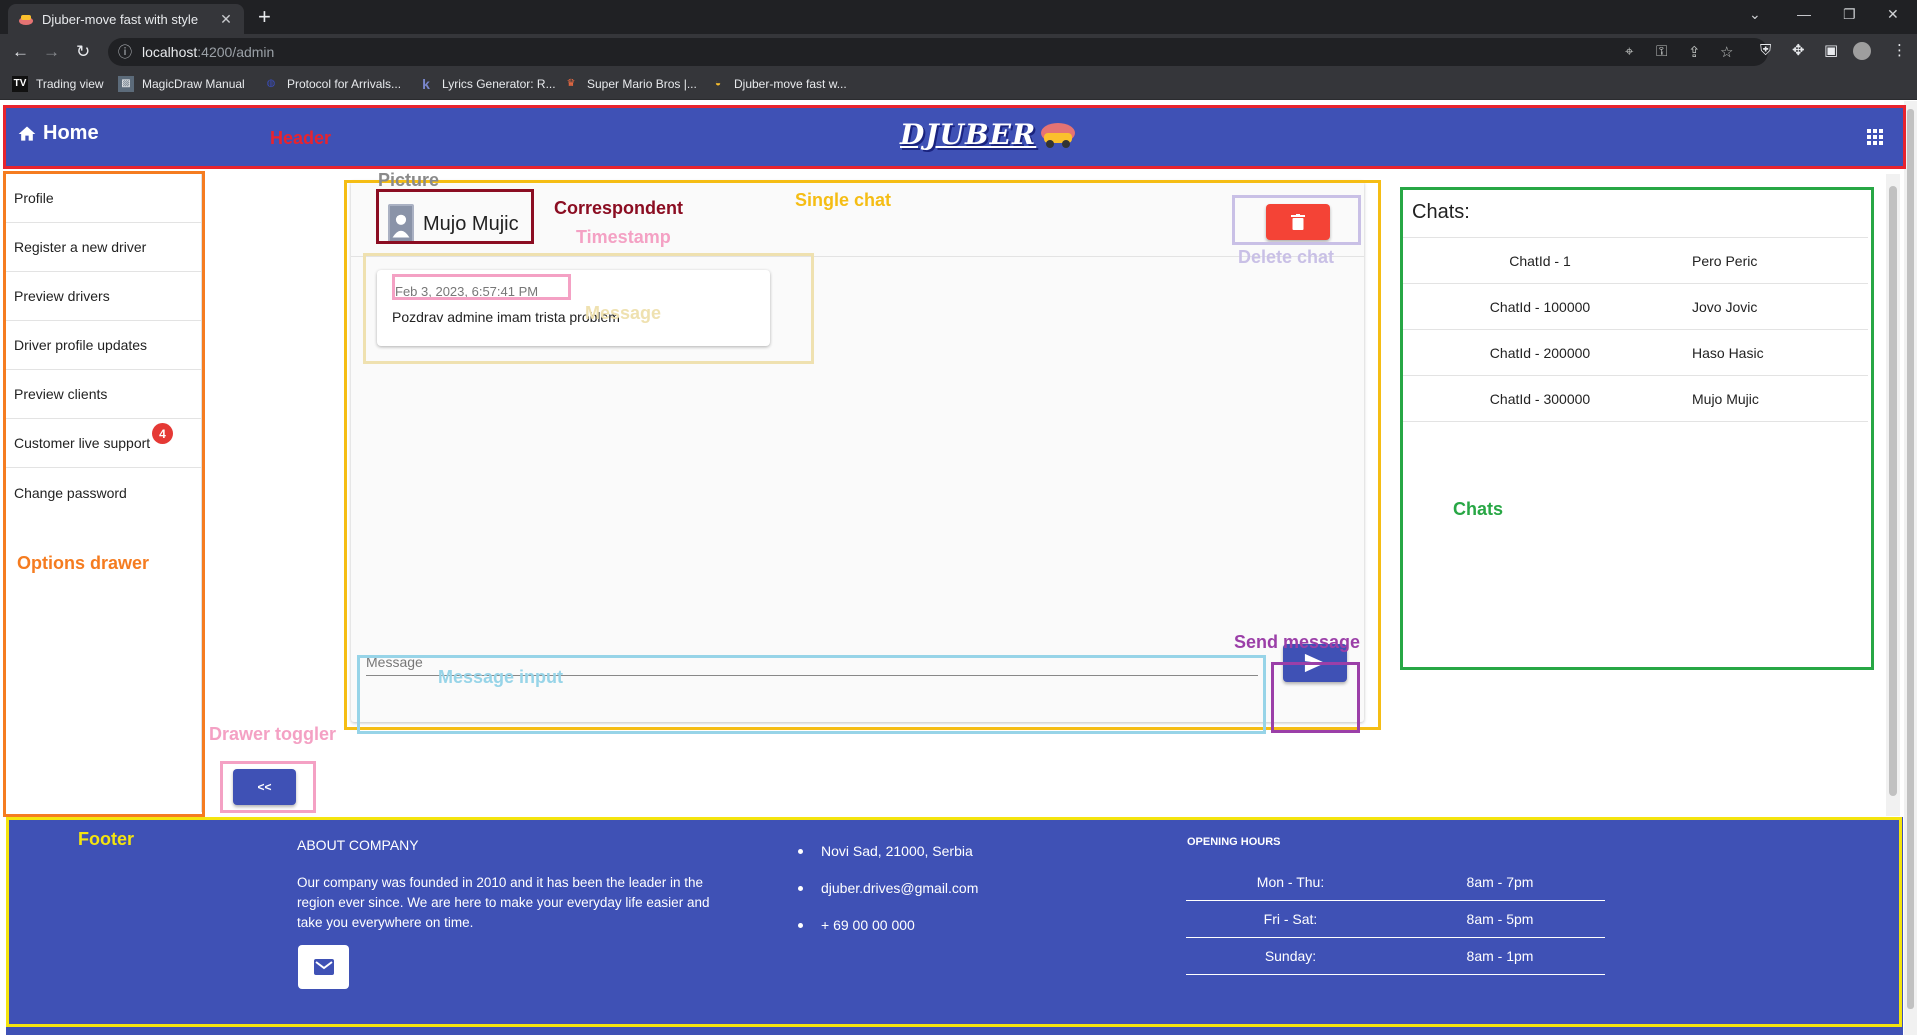 This screenshot has width=1917, height=1035. What do you see at coordinates (264, 17) in the screenshot?
I see `new-tab-icon: +` at bounding box center [264, 17].